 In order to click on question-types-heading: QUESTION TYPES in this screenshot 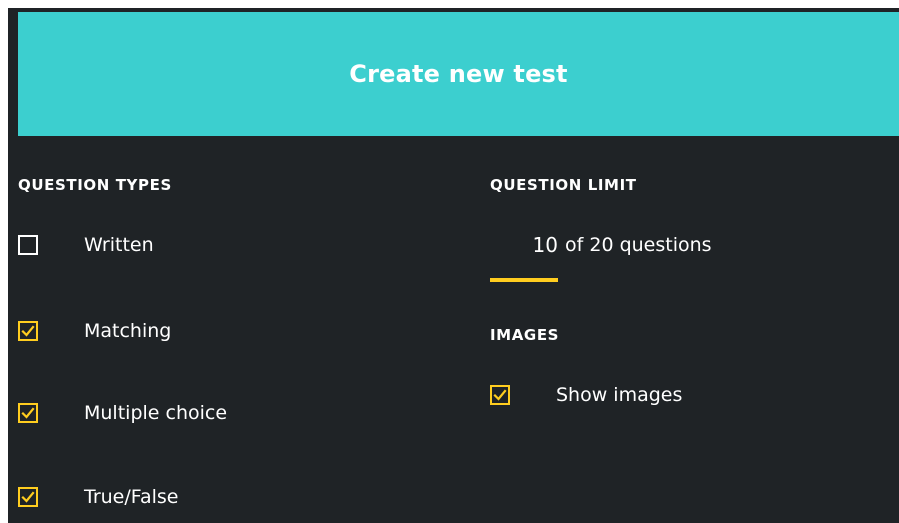, I will do `click(95, 185)`.